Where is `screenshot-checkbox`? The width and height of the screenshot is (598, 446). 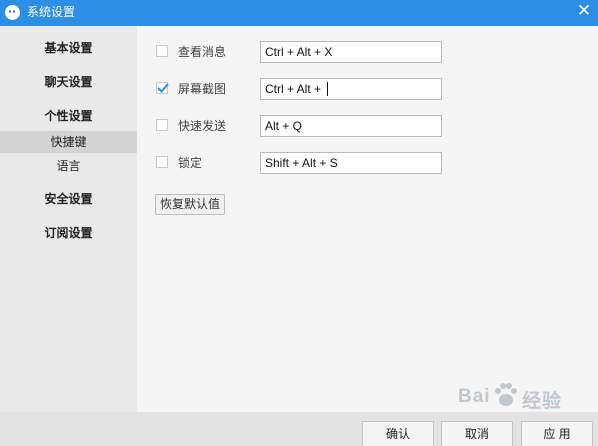 screenshot-checkbox is located at coordinates (162, 88).